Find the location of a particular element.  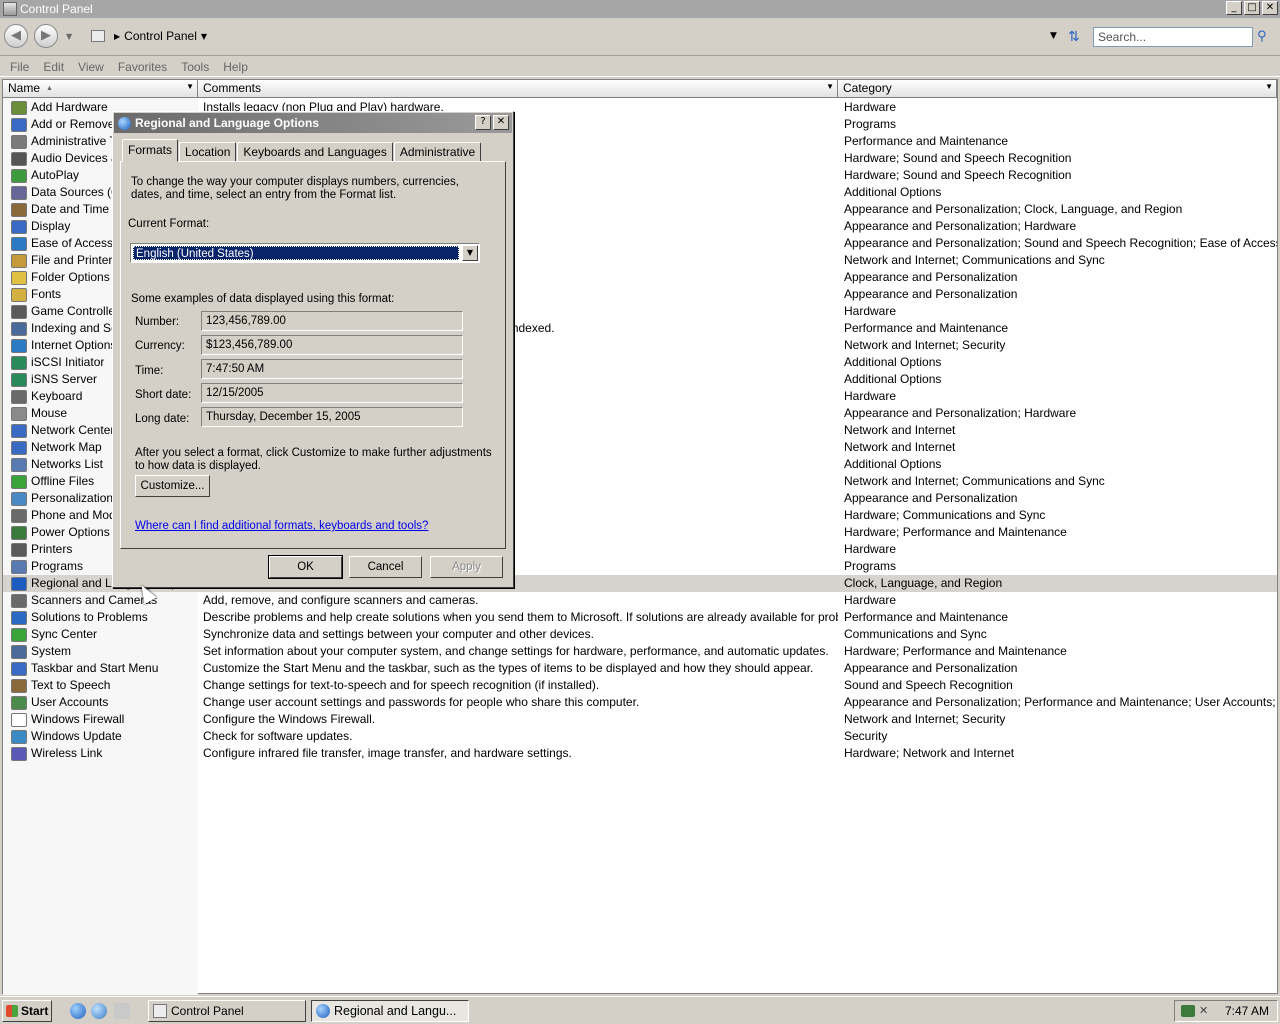

show-desktop-icon is located at coordinates (122, 1011).